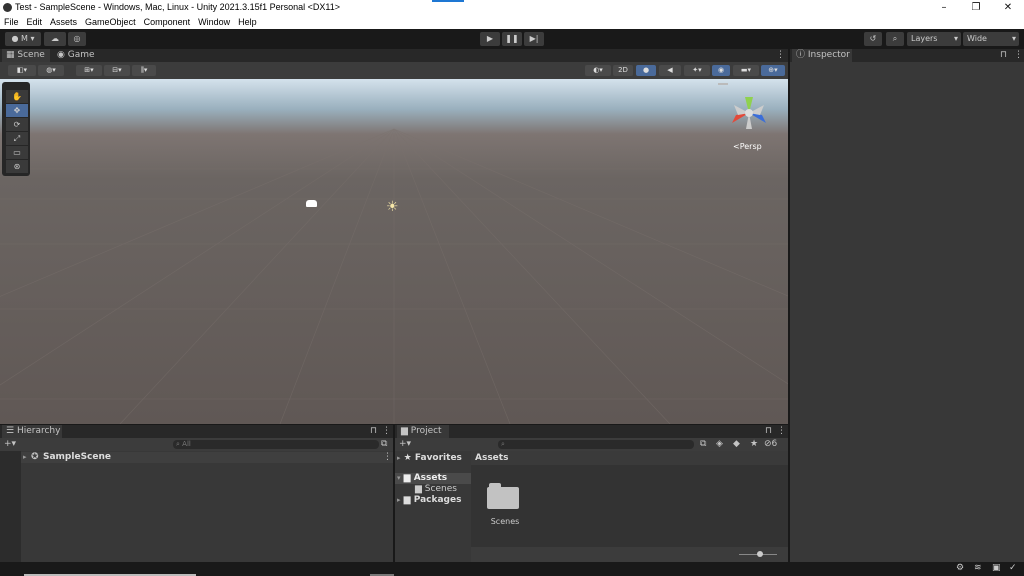  What do you see at coordinates (423, 431) in the screenshot?
I see `tab-project: ▆ Project` at bounding box center [423, 431].